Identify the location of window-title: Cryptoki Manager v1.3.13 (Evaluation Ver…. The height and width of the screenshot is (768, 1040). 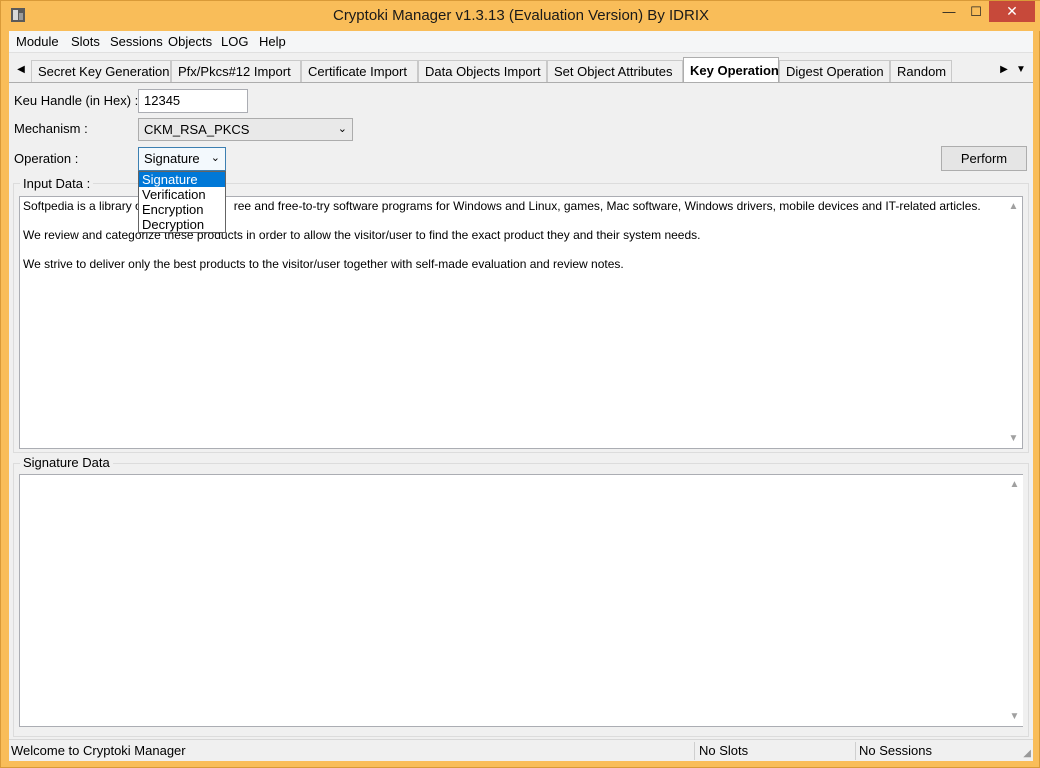
(520, 15).